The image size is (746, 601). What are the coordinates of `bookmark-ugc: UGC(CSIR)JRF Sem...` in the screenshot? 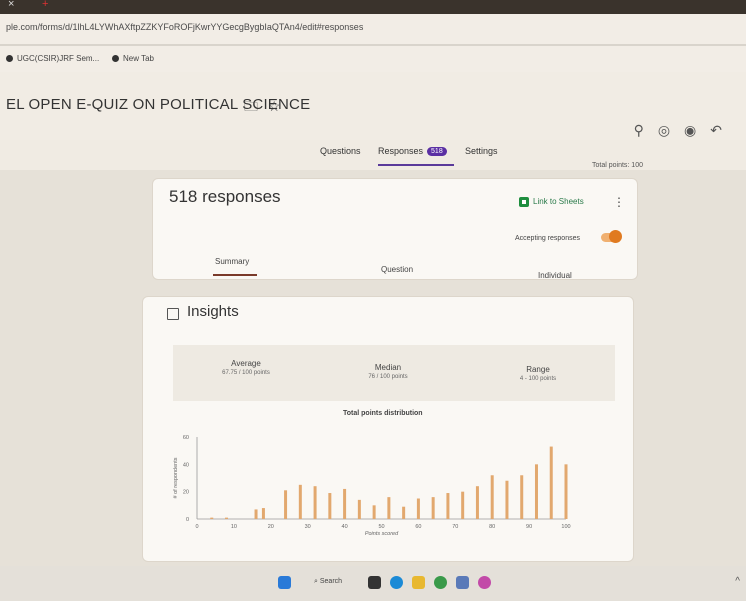 It's located at (52, 58).